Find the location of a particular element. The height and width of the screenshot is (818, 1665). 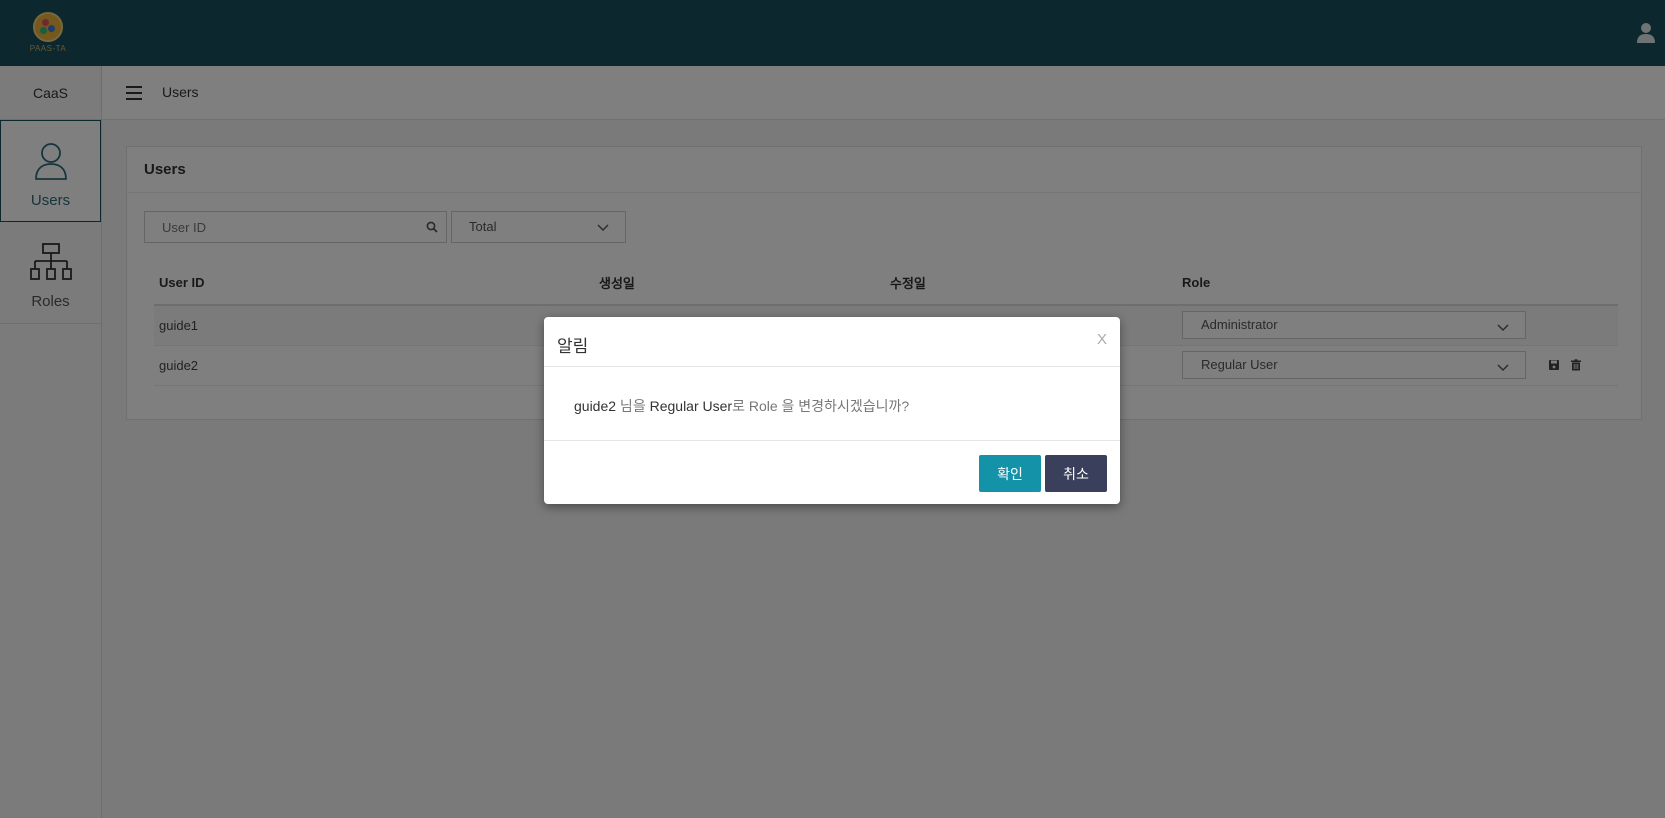

confirm-button: 확인 is located at coordinates (1010, 473).